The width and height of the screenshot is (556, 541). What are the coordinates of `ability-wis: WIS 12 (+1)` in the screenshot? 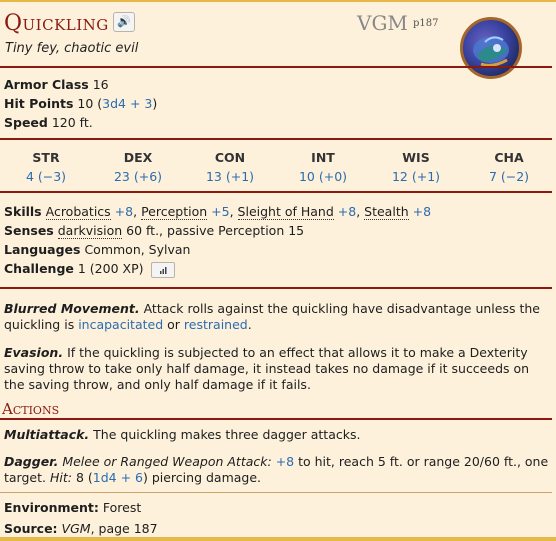 It's located at (416, 167).